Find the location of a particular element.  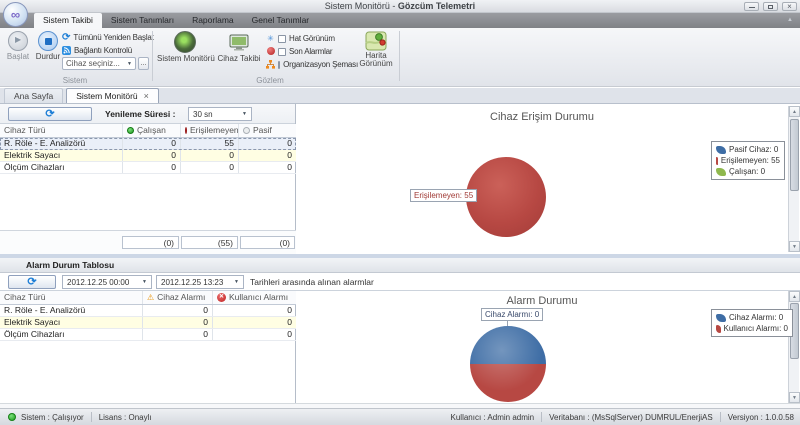

ribbon-collapse-icon: ▲ is located at coordinates (790, 20).